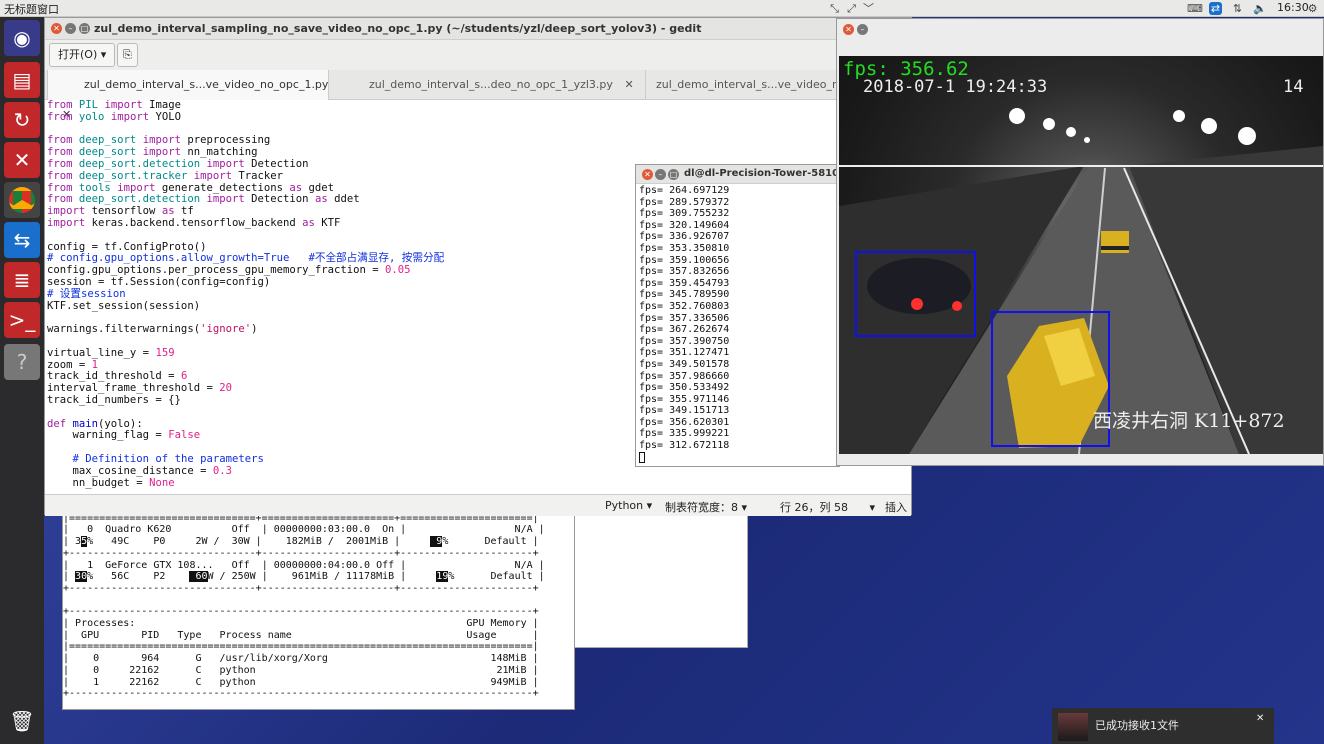 The image size is (1324, 744). Describe the element at coordinates (138, 530) in the screenshot. I see `gpu0-name: Quadro K620` at that location.